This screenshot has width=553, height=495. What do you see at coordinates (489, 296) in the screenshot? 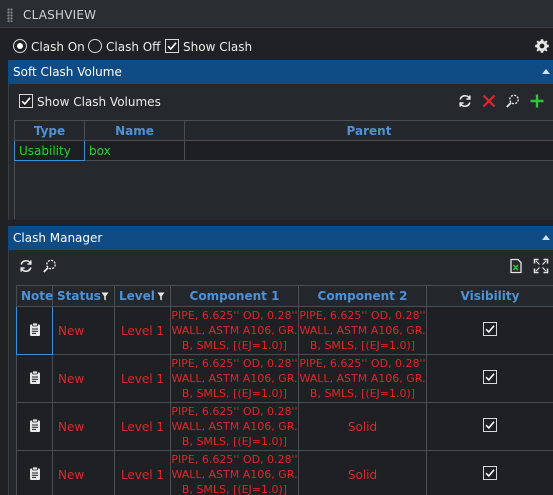
I see `column-header-visibility: Visibility` at bounding box center [489, 296].